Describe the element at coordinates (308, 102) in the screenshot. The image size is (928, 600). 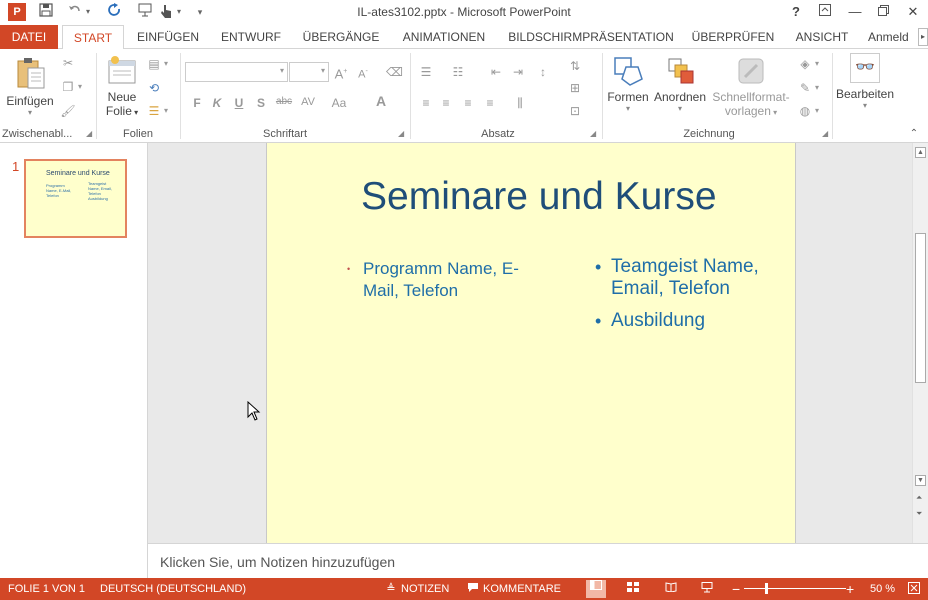
I see `character-spacing-button: AV` at that location.